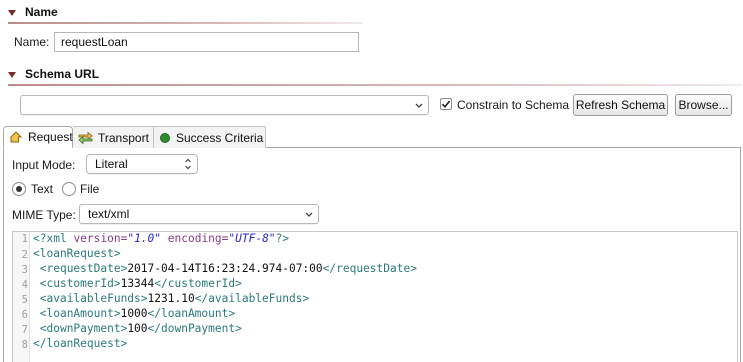  I want to click on xml-text: 13344, so click(137, 283).